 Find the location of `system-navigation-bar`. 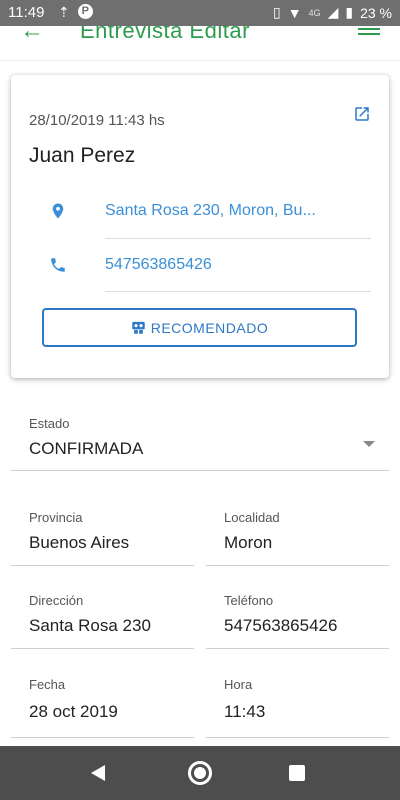

system-navigation-bar is located at coordinates (200, 773).